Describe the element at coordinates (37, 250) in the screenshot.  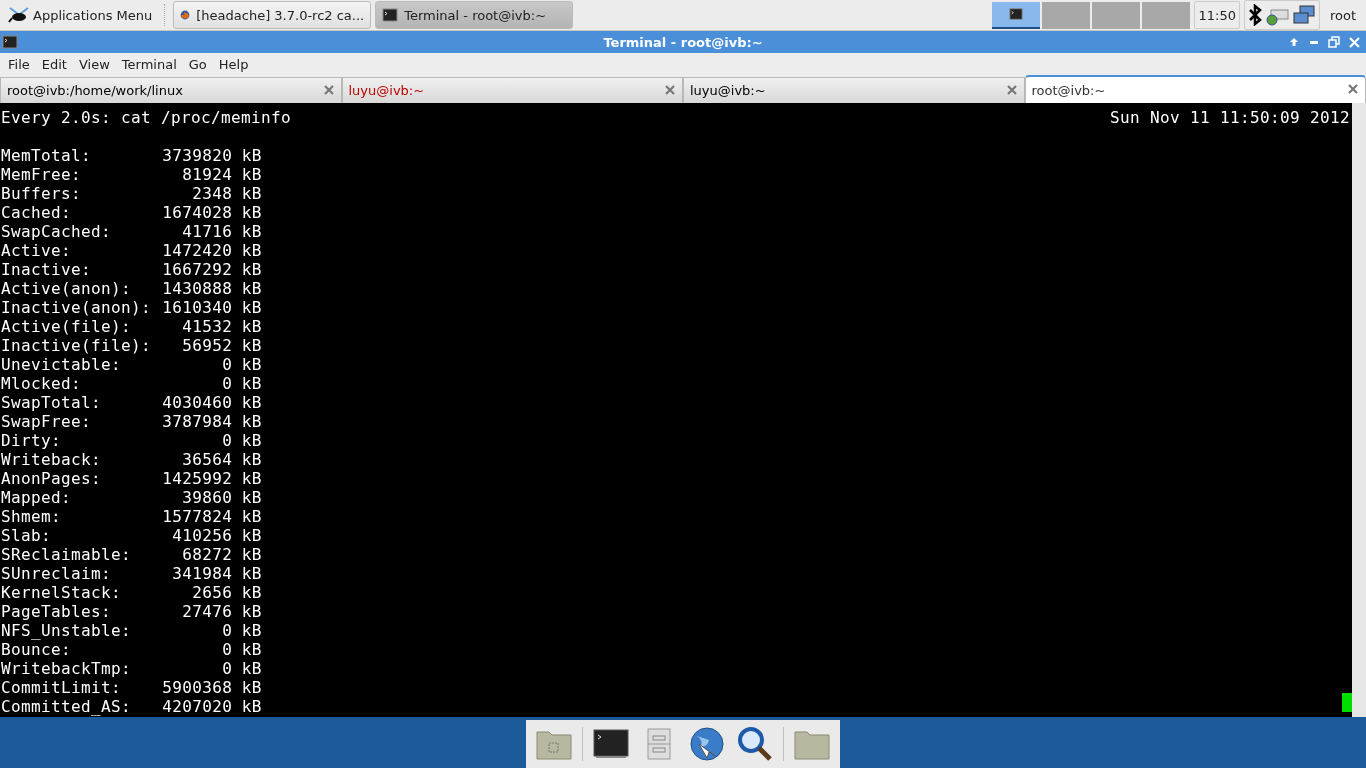
I see `meminfo-label: Active:` at that location.